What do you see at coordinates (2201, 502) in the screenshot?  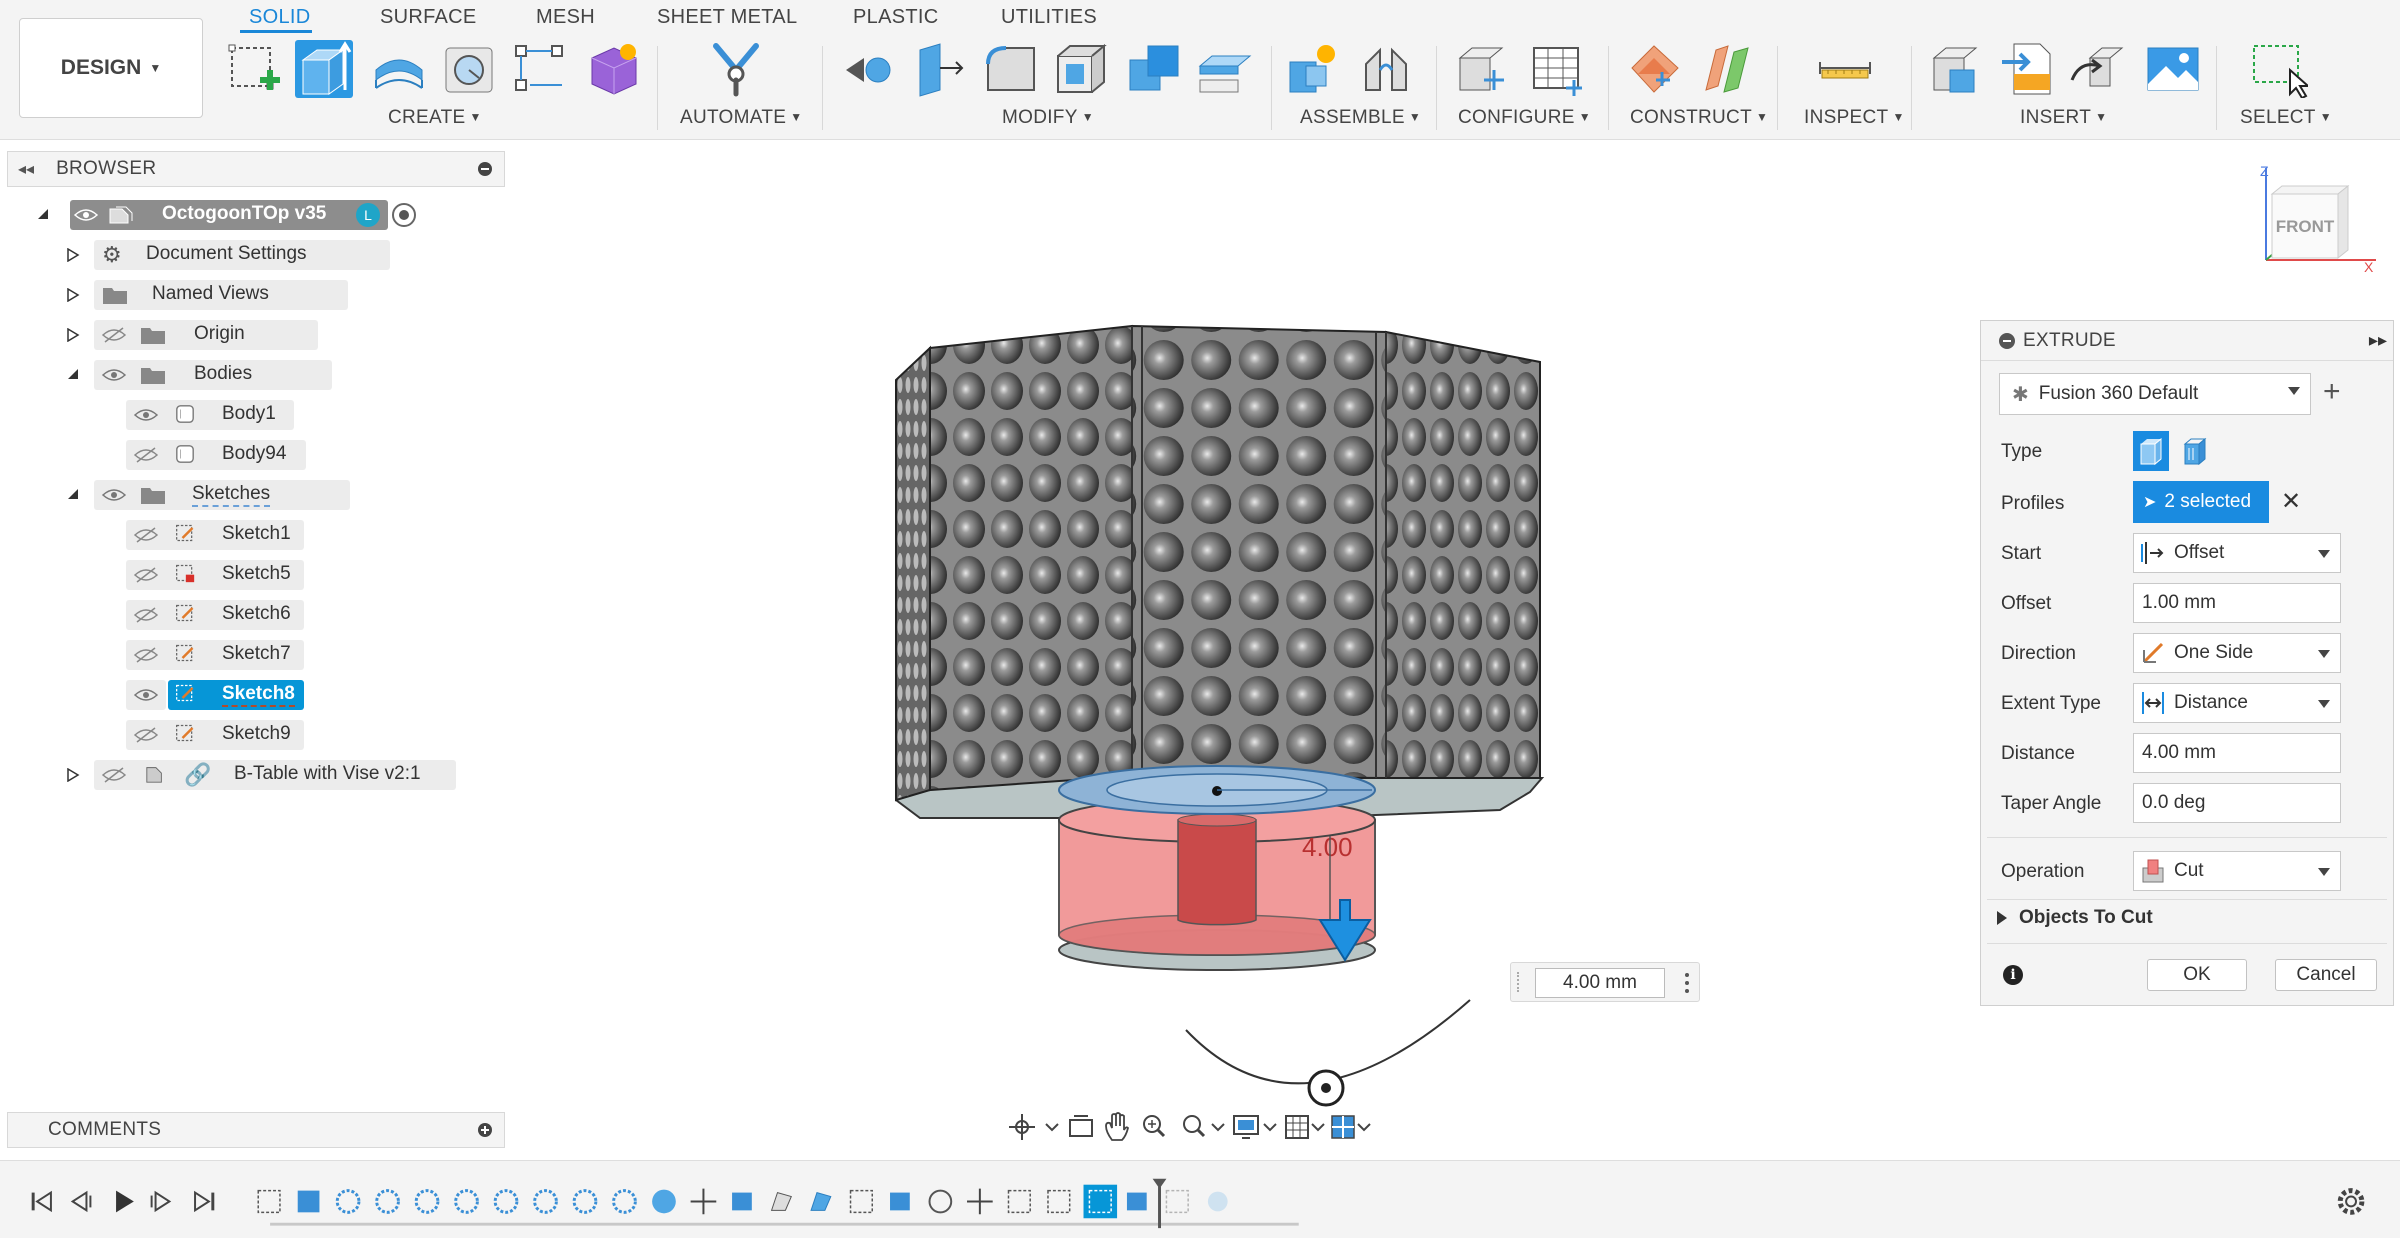 I see `profiles-selection-button: ➤ 2 selected` at bounding box center [2201, 502].